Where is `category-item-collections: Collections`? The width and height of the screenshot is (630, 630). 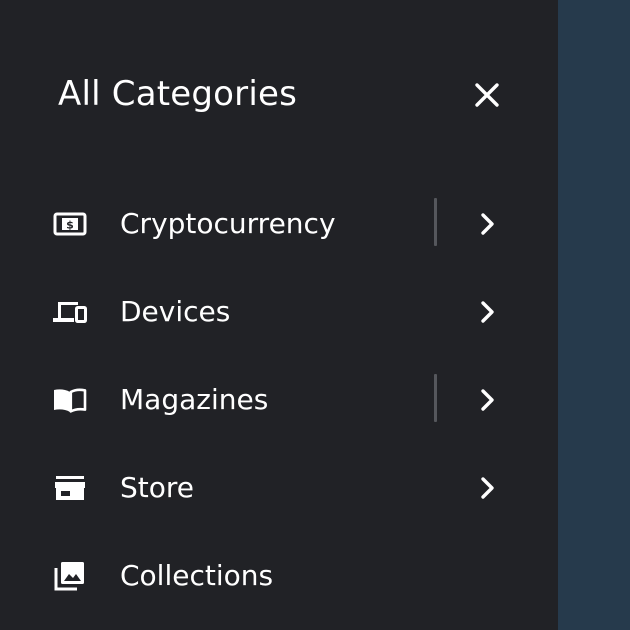 category-item-collections: Collections is located at coordinates (279, 576).